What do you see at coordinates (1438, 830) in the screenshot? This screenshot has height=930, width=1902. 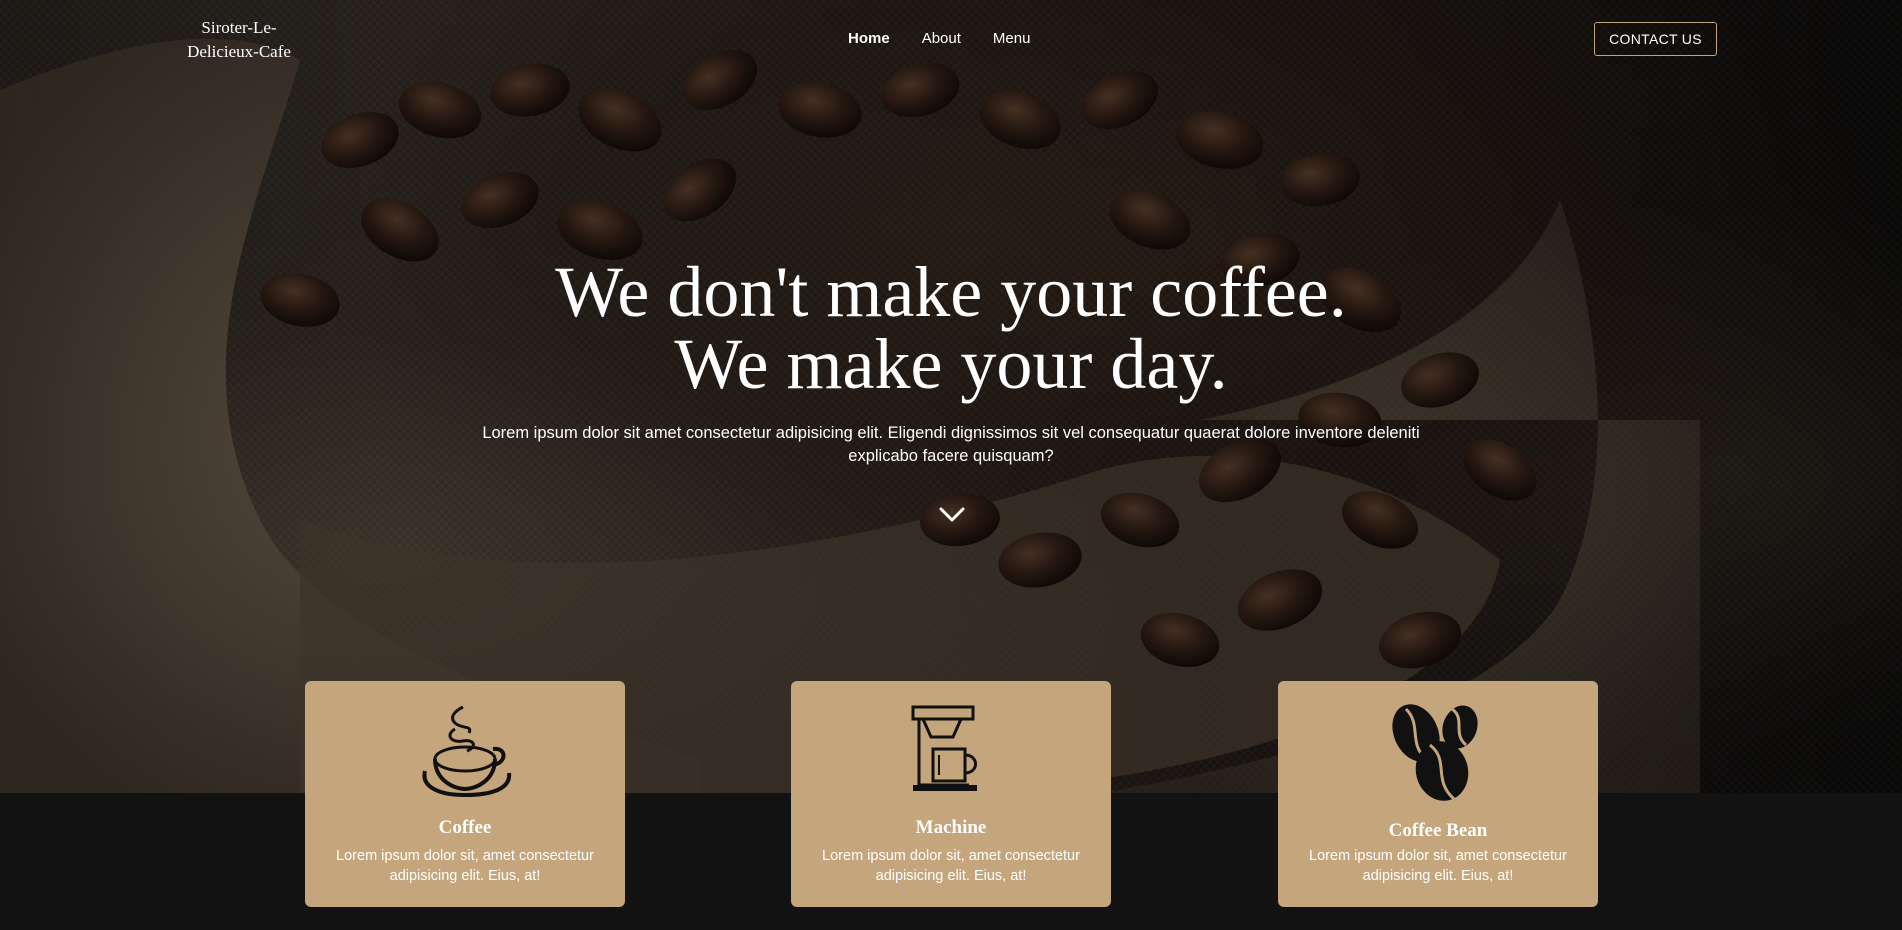 I see `card-title: Coffee Bean` at bounding box center [1438, 830].